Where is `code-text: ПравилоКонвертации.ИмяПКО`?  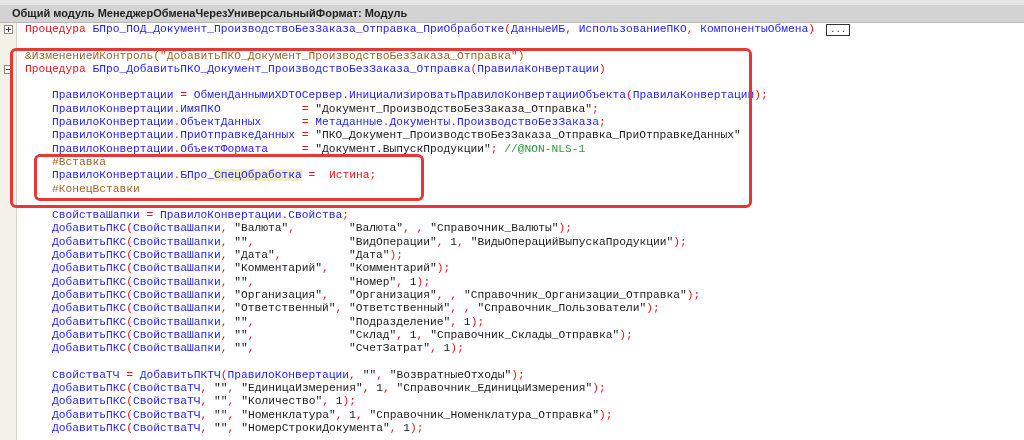
code-text: ПравилоКонвертации.ИмяПКО is located at coordinates (137, 109).